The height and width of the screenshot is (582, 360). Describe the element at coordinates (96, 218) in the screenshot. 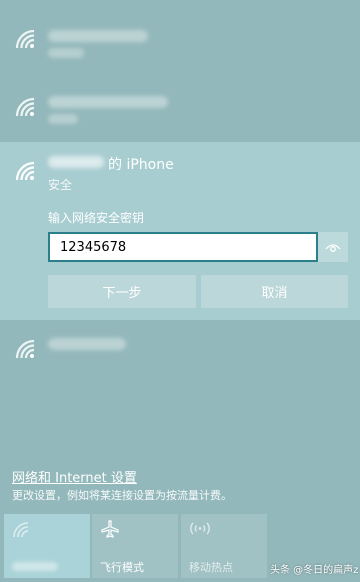

I see `security-key-label: 输入网络安全密钥` at that location.